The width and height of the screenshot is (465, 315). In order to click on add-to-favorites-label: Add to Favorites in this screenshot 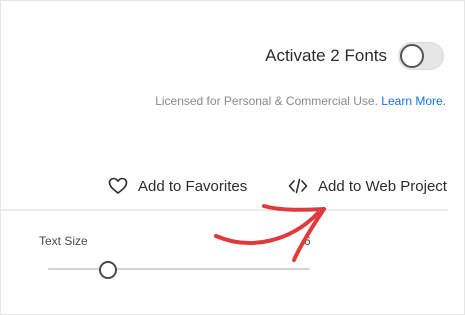, I will do `click(193, 186)`.